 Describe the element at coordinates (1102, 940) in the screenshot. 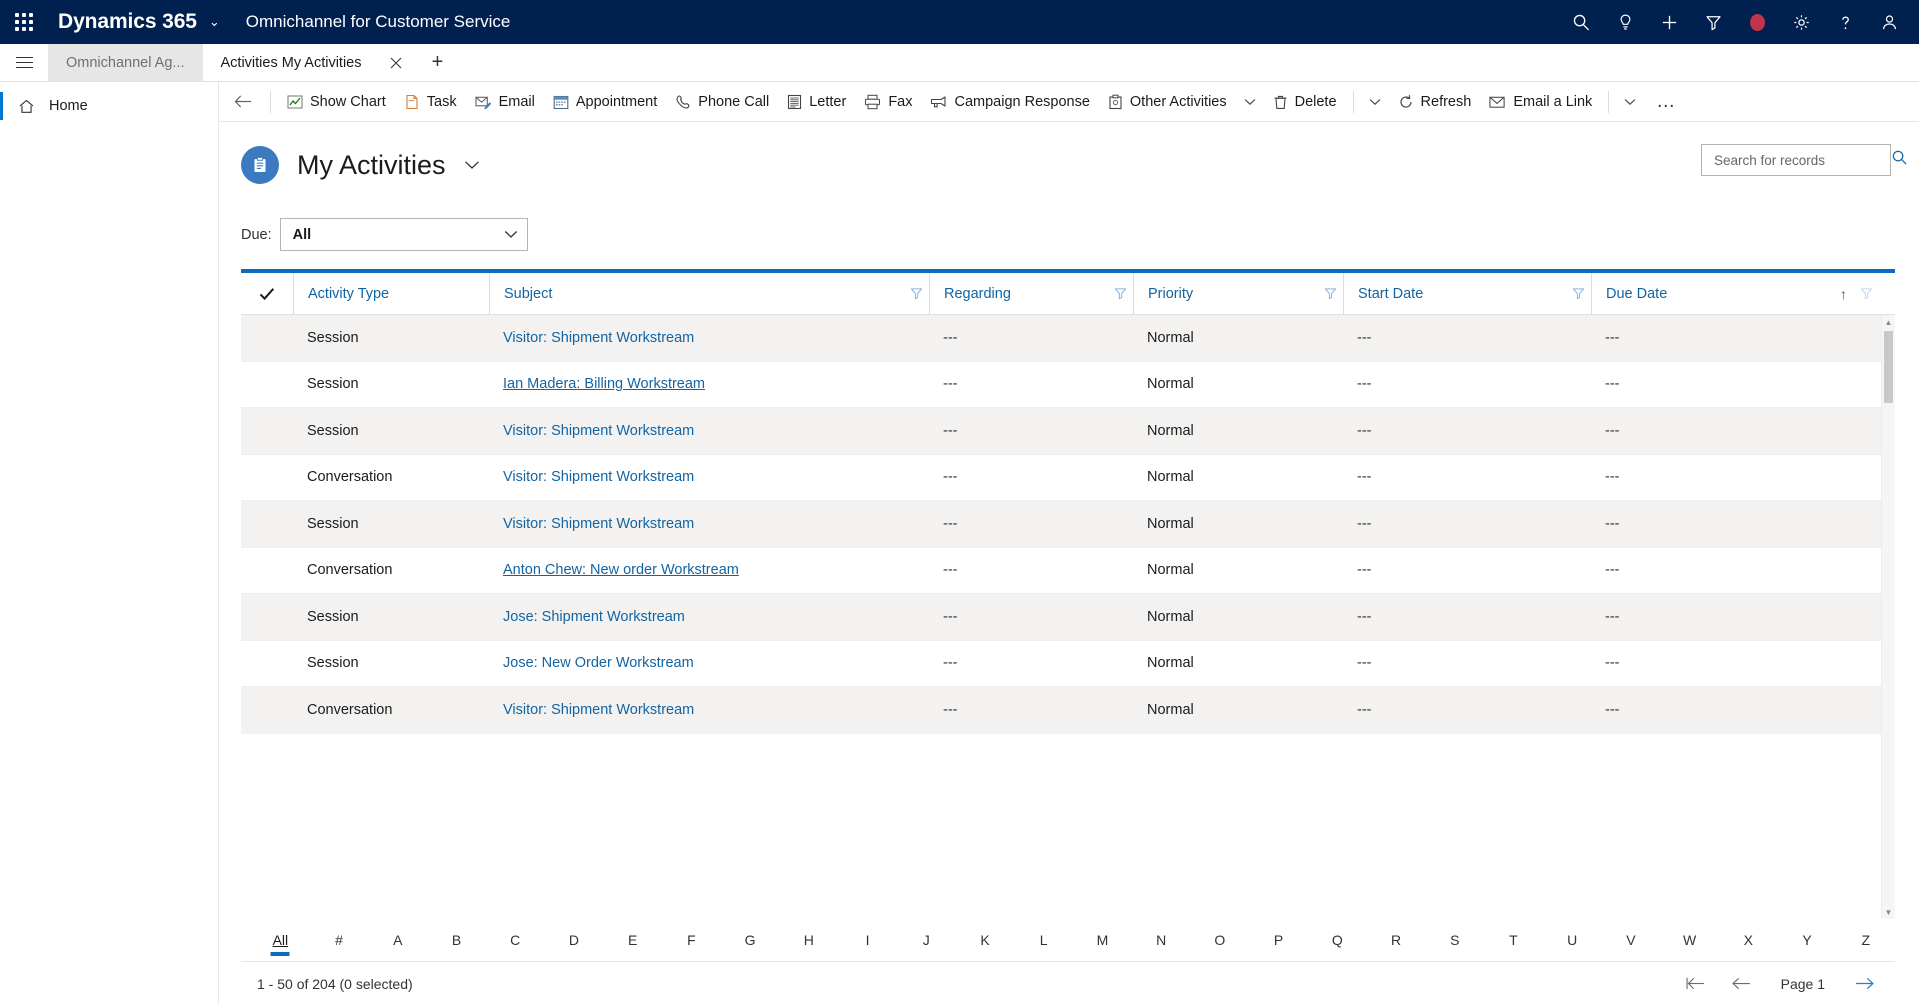

I see `alpha-filter-m: M` at that location.